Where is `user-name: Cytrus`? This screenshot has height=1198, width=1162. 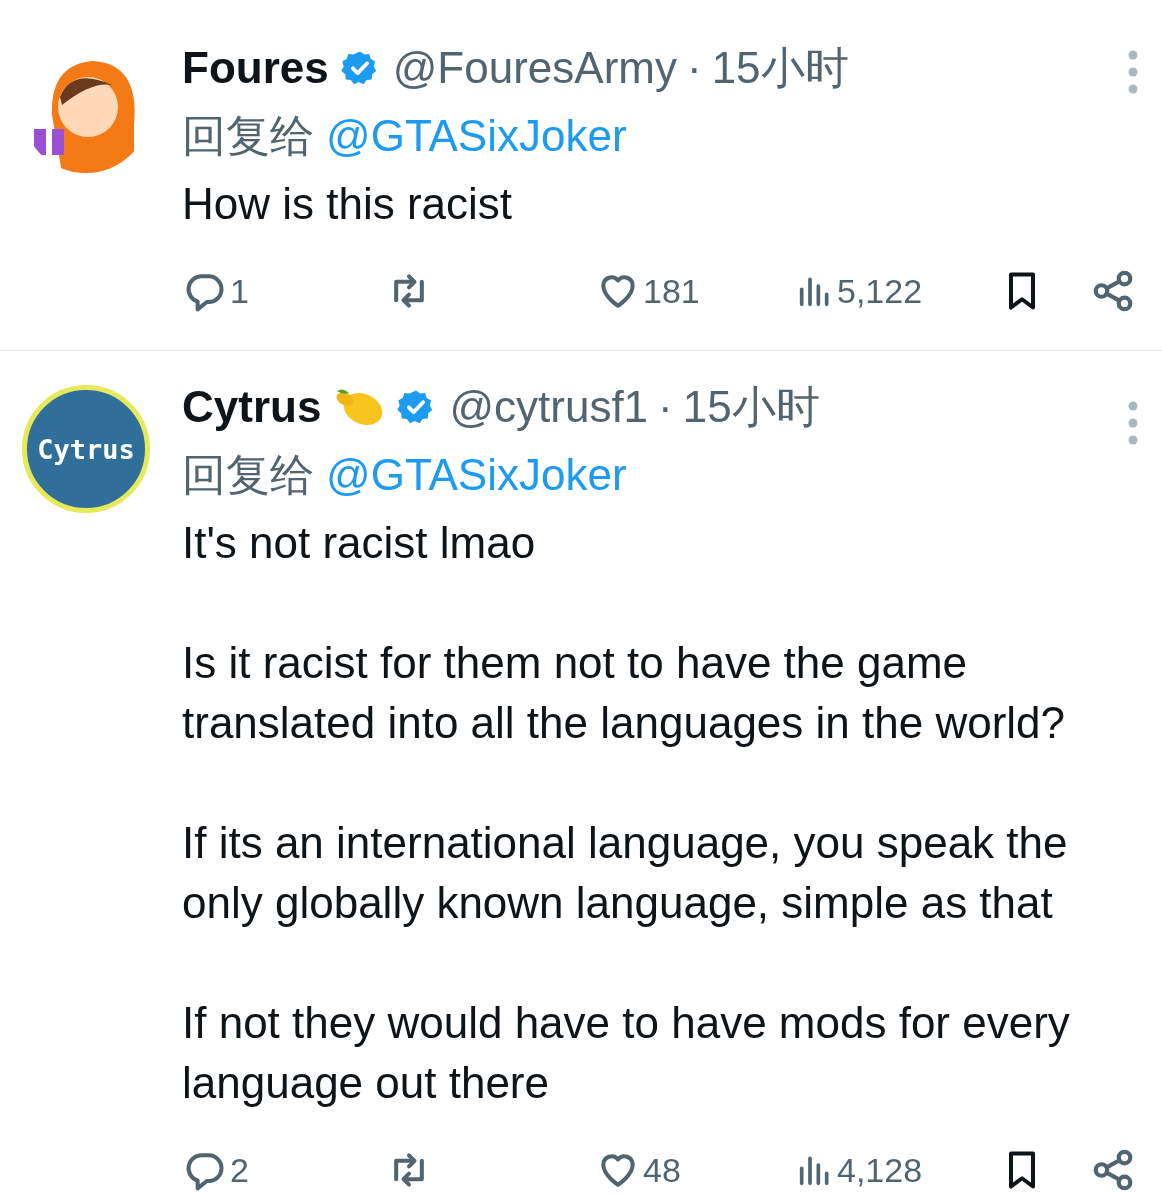 user-name: Cytrus is located at coordinates (252, 407).